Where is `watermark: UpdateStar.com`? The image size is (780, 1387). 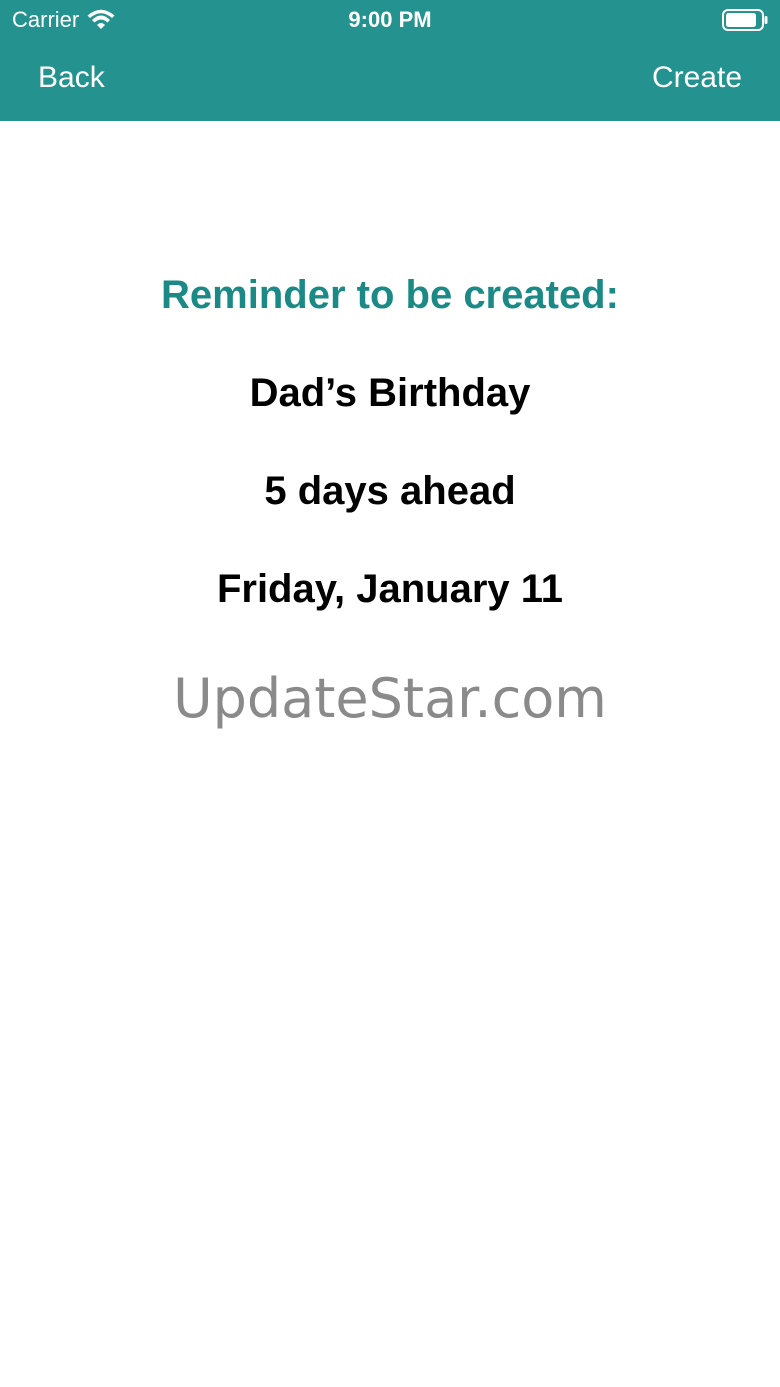
watermark: UpdateStar.com is located at coordinates (390, 698).